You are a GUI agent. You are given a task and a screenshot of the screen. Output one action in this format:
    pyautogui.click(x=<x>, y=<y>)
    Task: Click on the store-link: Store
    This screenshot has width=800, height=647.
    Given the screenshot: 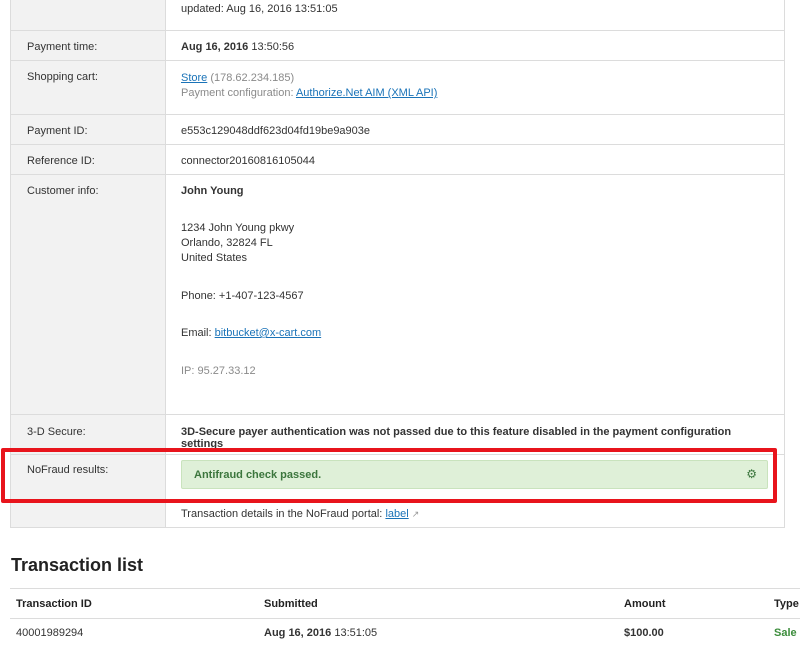 What is the action you would take?
    pyautogui.click(x=194, y=78)
    